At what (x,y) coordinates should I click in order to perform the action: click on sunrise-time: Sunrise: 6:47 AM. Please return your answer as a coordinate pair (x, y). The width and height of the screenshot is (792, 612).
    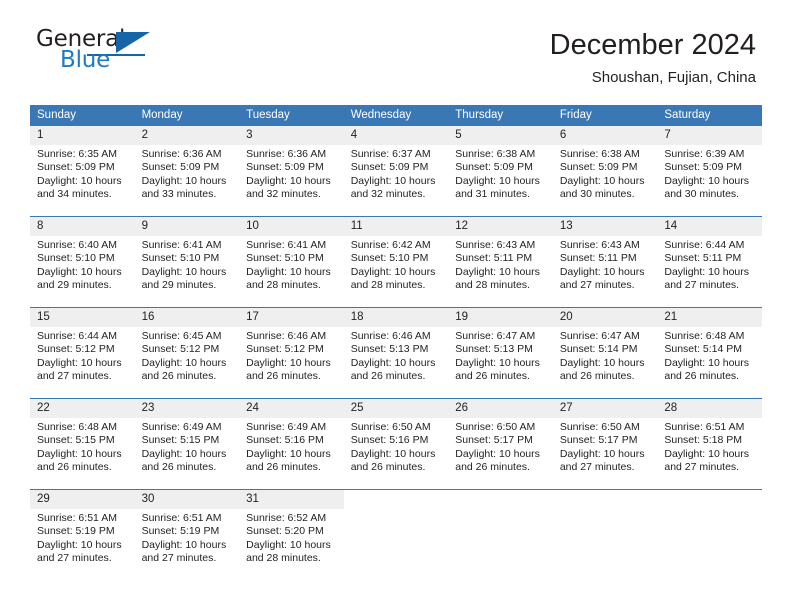
    Looking at the image, I should click on (495, 336).